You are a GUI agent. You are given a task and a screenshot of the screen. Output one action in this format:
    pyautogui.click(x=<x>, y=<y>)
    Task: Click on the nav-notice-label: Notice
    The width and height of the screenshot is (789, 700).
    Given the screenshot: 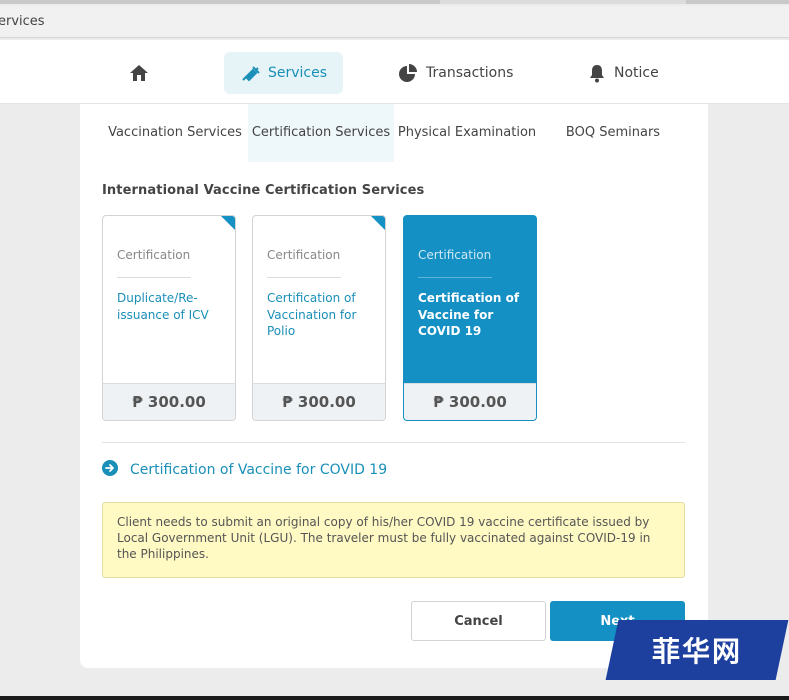 What is the action you would take?
    pyautogui.click(x=636, y=73)
    